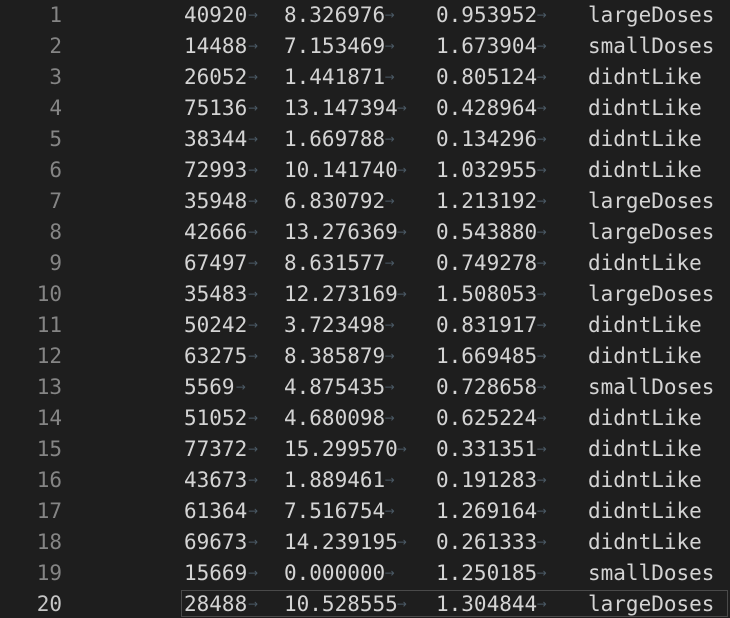 The height and width of the screenshot is (618, 730). I want to click on data-cell: 1.269164, so click(487, 511).